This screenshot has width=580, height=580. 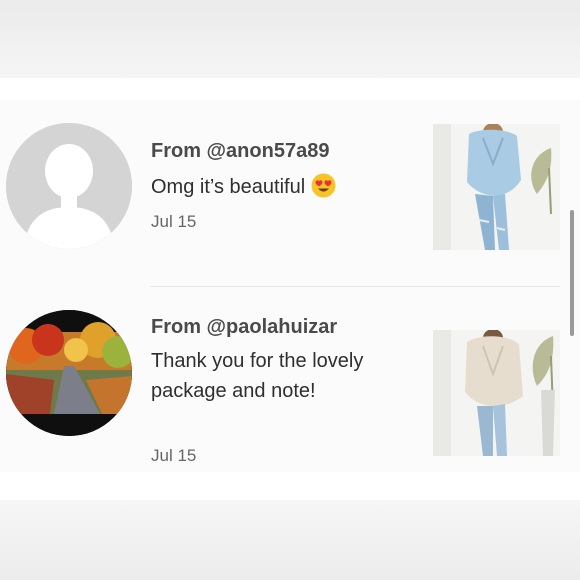 What do you see at coordinates (244, 327) in the screenshot?
I see `review-author: From @paolahuizar` at bounding box center [244, 327].